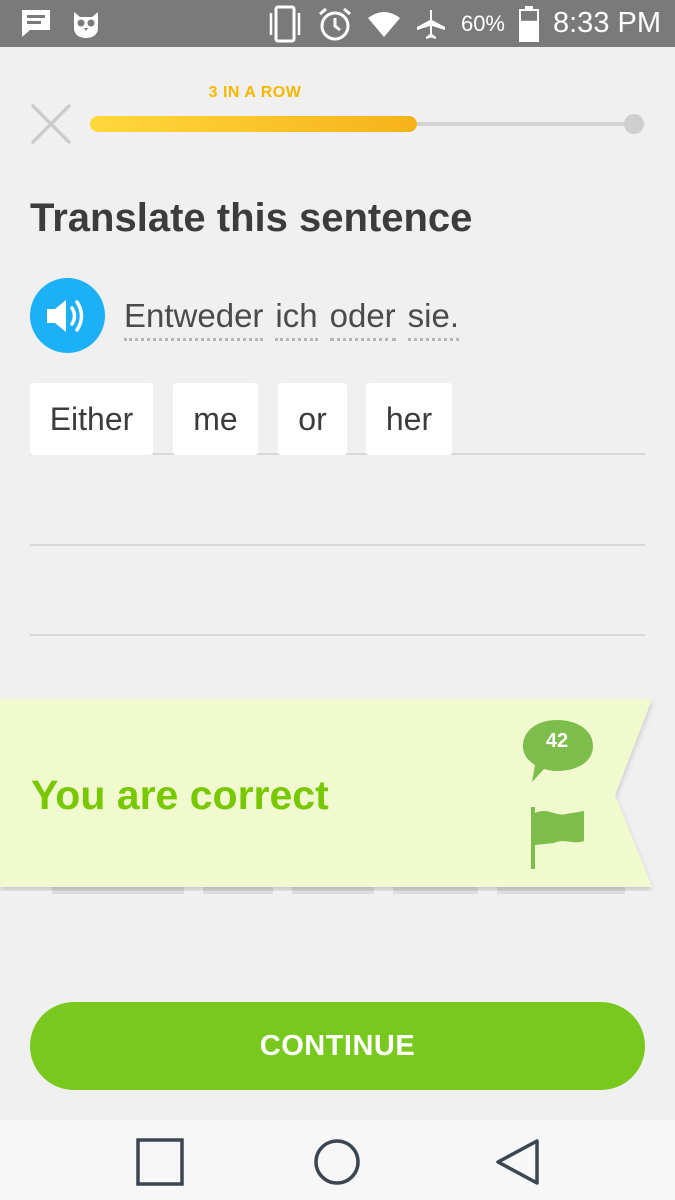 The width and height of the screenshot is (675, 1200). I want to click on discussion-button: 42, so click(559, 751).